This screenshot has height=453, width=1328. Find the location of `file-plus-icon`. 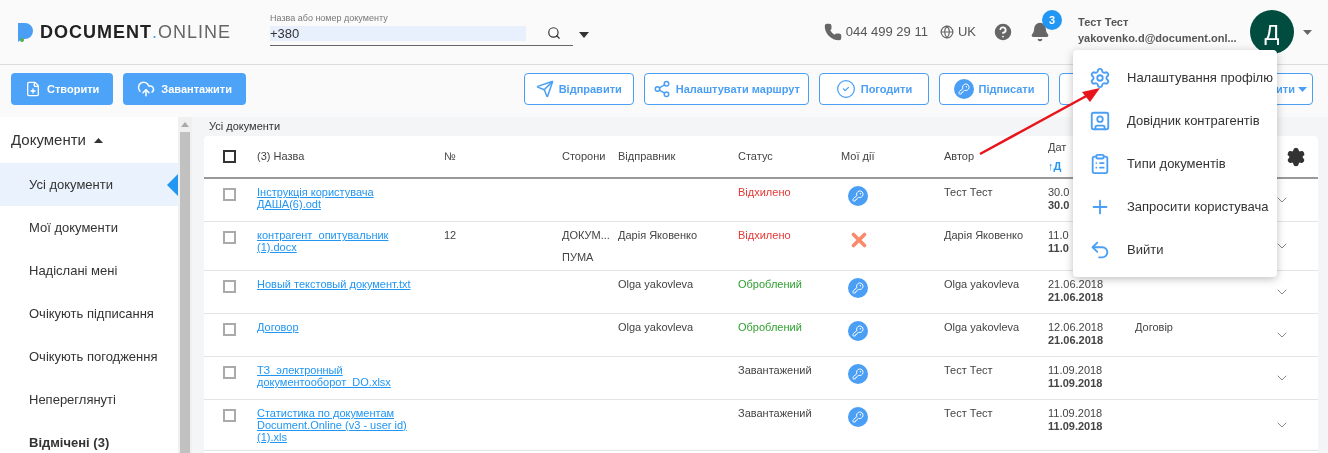

file-plus-icon is located at coordinates (33, 89).